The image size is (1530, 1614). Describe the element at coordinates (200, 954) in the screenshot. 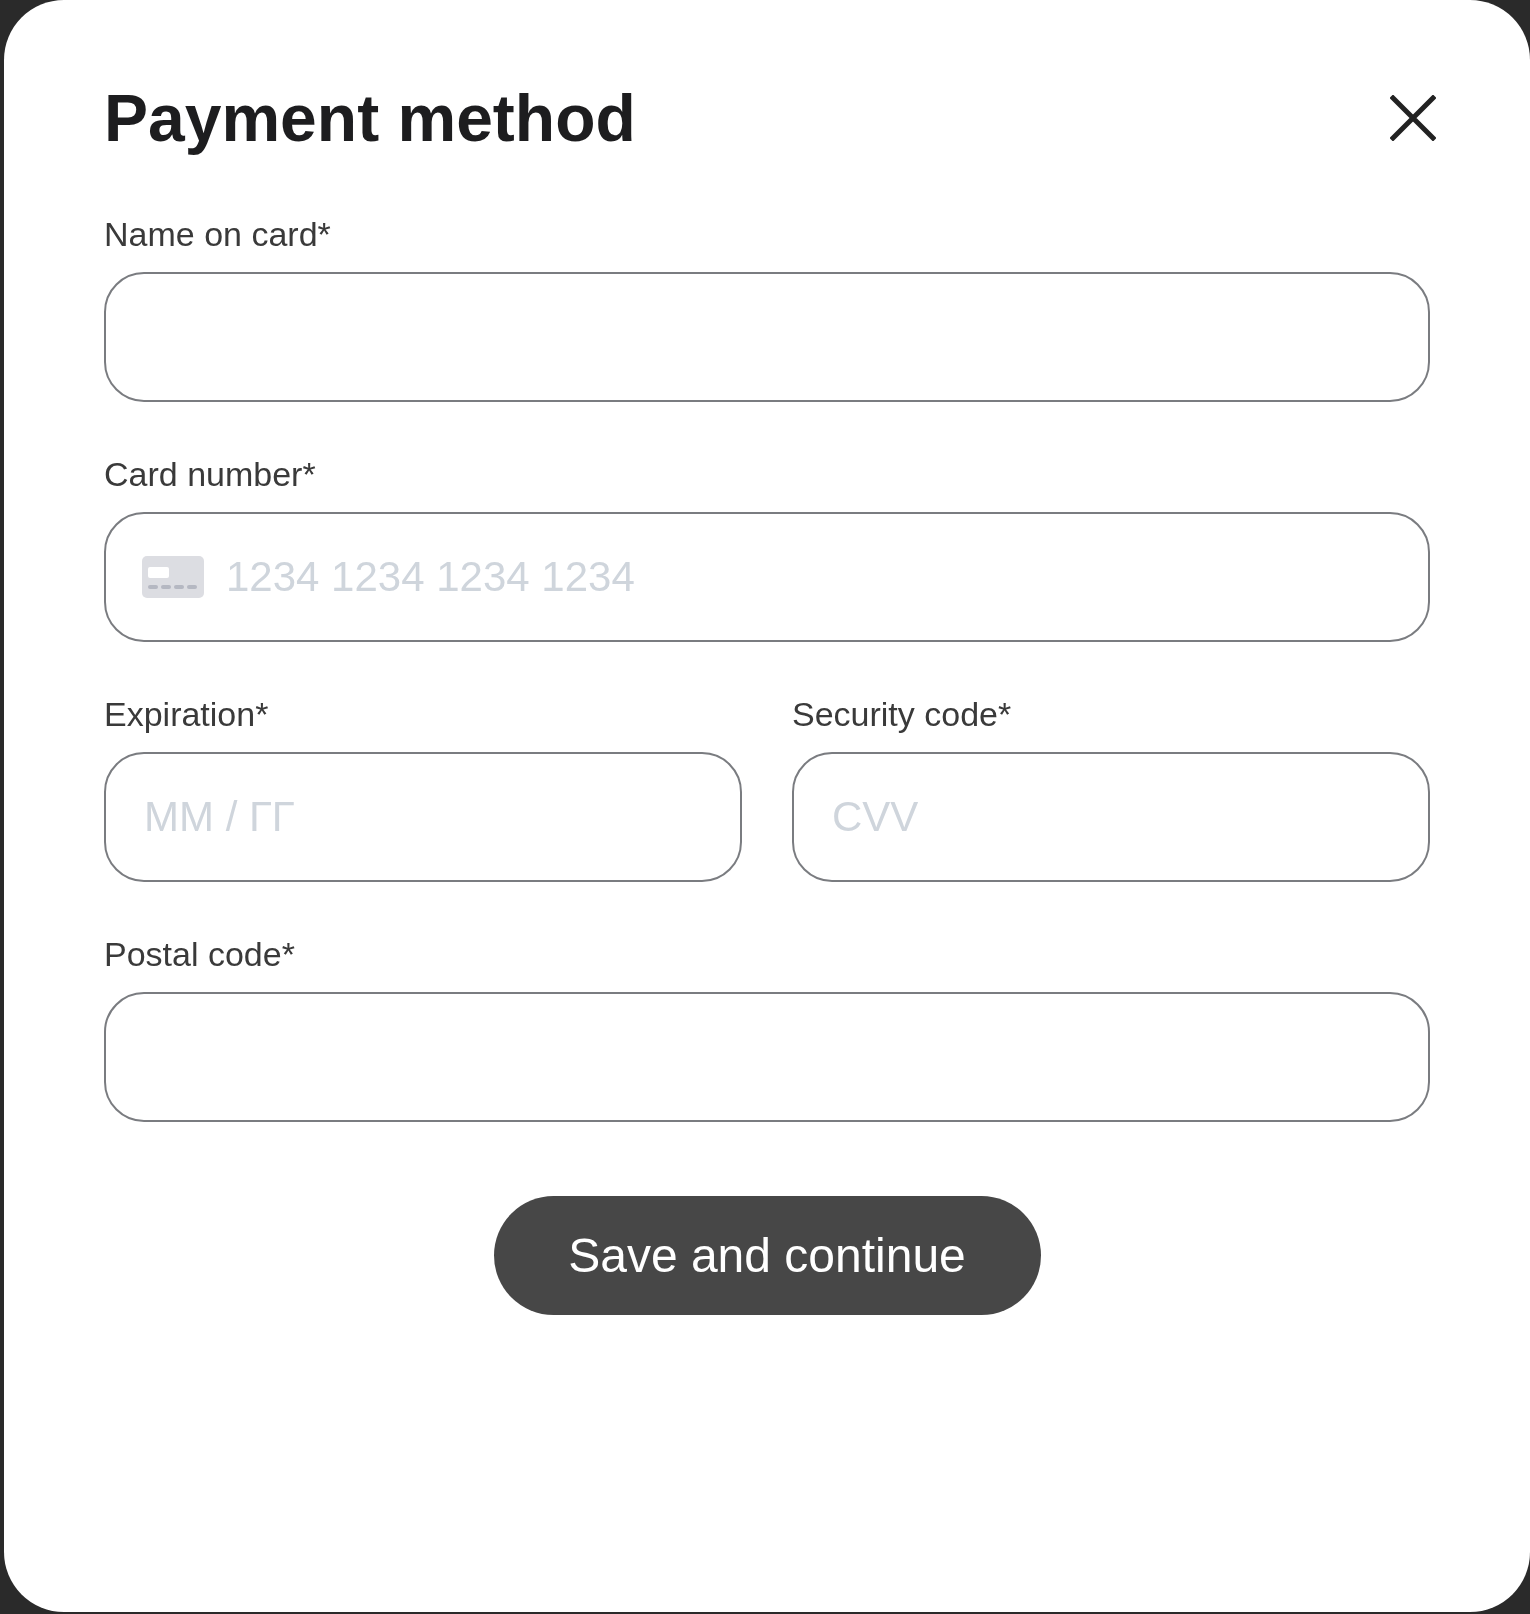

I see `field-label: Postal code*` at that location.